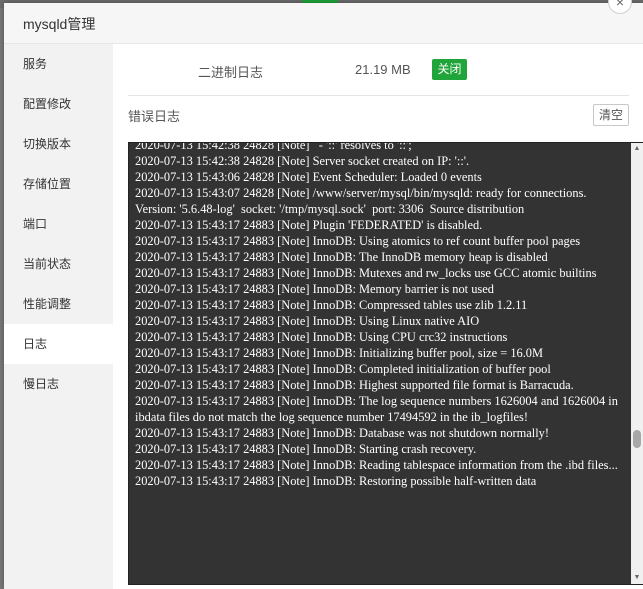 This screenshot has width=643, height=589. What do you see at coordinates (637, 439) in the screenshot?
I see `scroll-thumb` at bounding box center [637, 439].